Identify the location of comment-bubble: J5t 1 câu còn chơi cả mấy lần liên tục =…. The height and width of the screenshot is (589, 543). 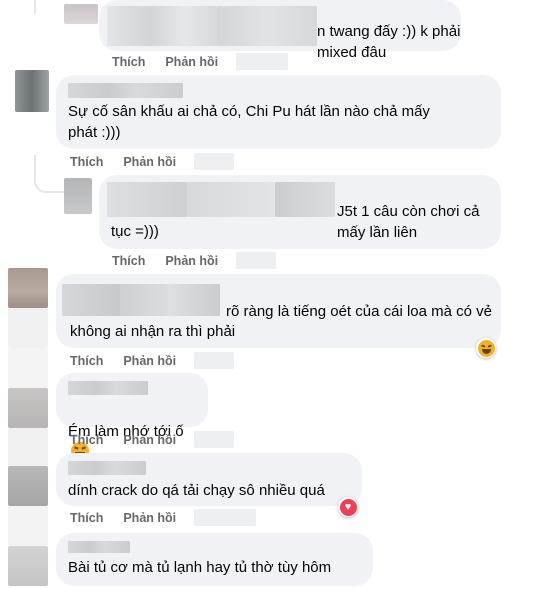
(300, 212).